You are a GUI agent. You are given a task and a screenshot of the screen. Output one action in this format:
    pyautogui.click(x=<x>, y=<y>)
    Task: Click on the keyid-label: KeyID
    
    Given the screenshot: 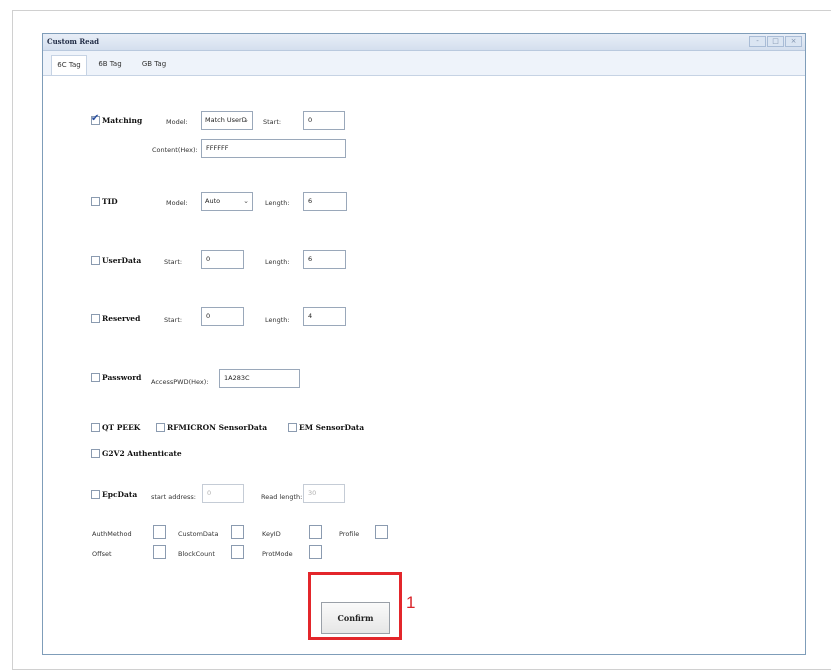 What is the action you would take?
    pyautogui.click(x=271, y=534)
    